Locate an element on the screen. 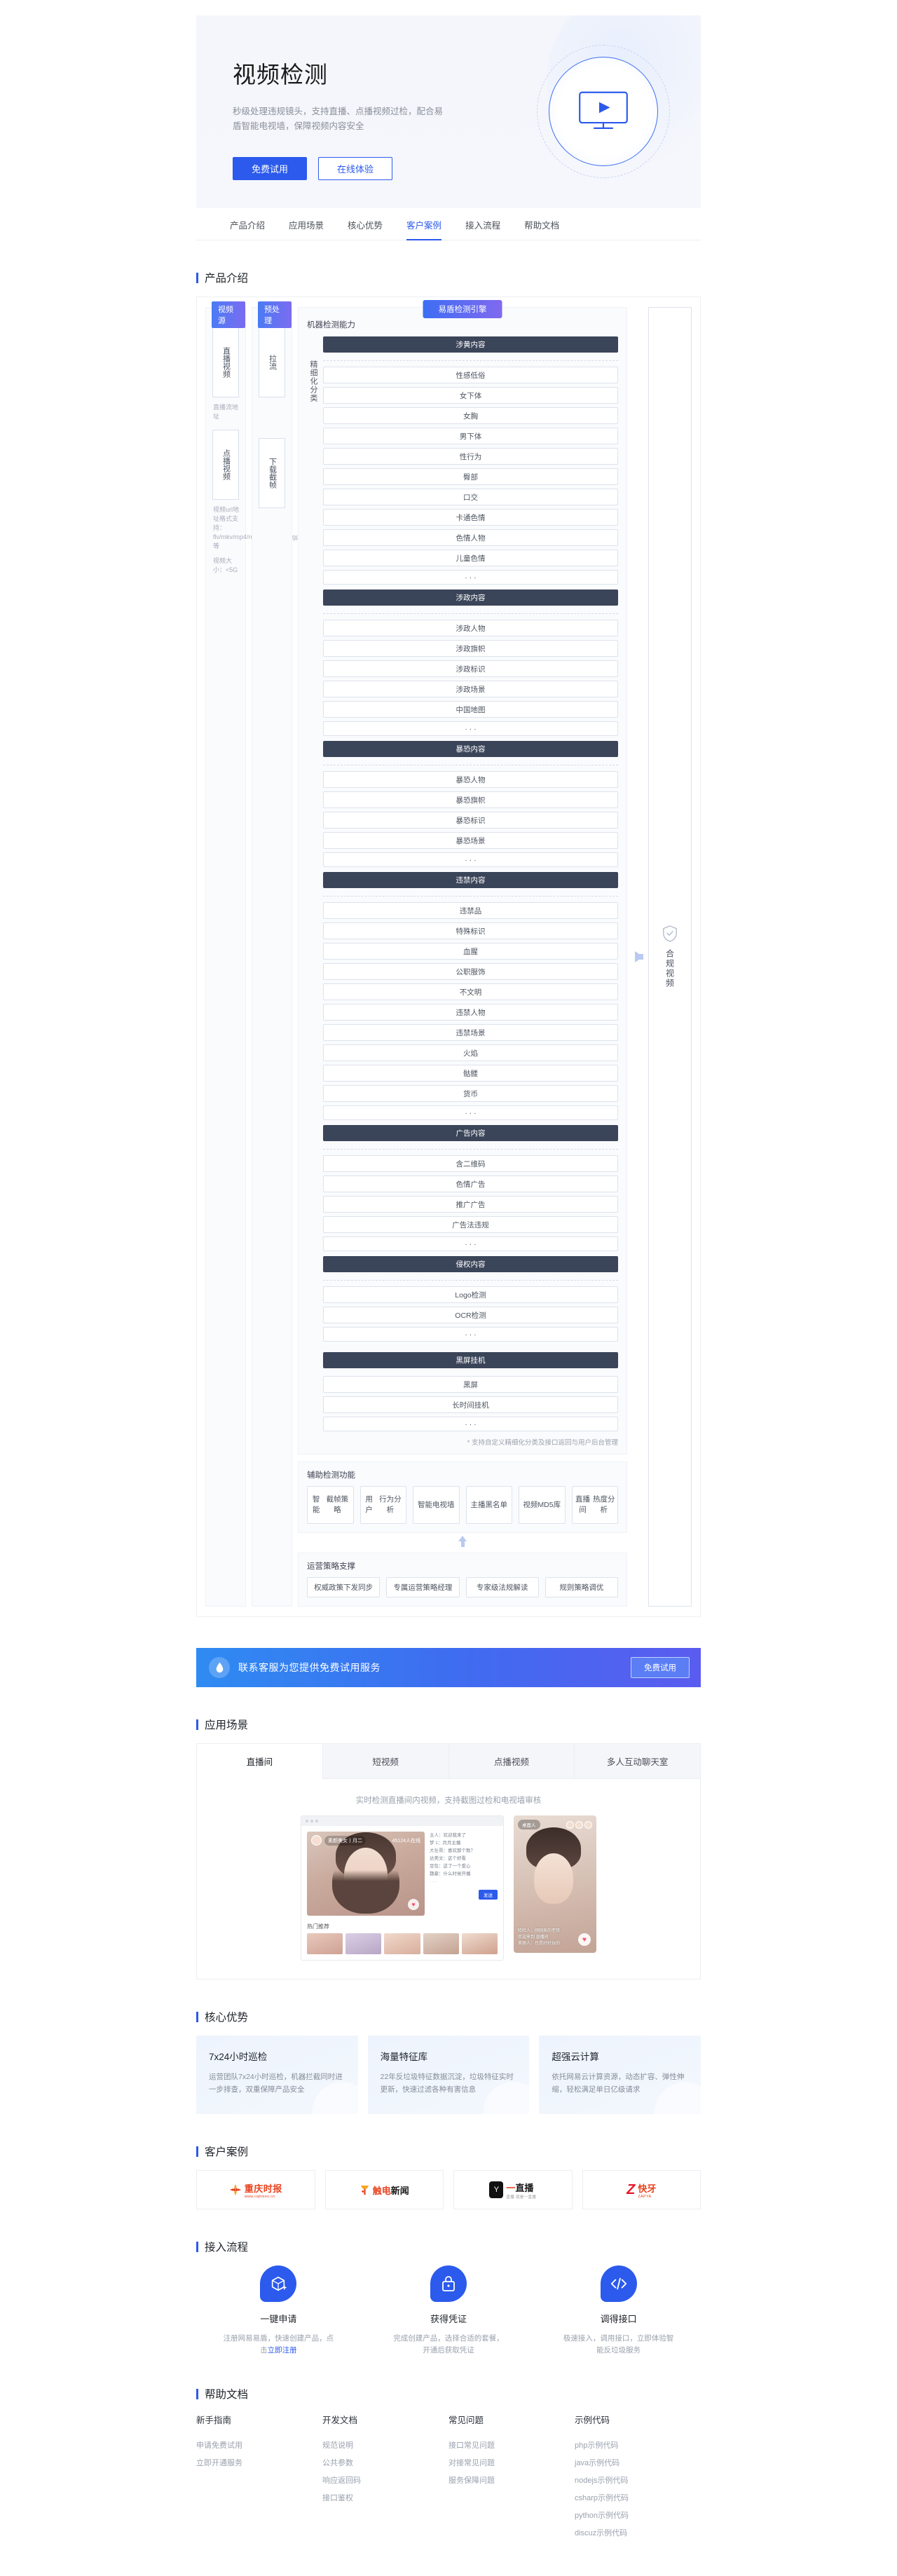 This screenshot has width=897, height=2576. chat-line: 魏豪：什么时候开播 is located at coordinates (451, 1874).